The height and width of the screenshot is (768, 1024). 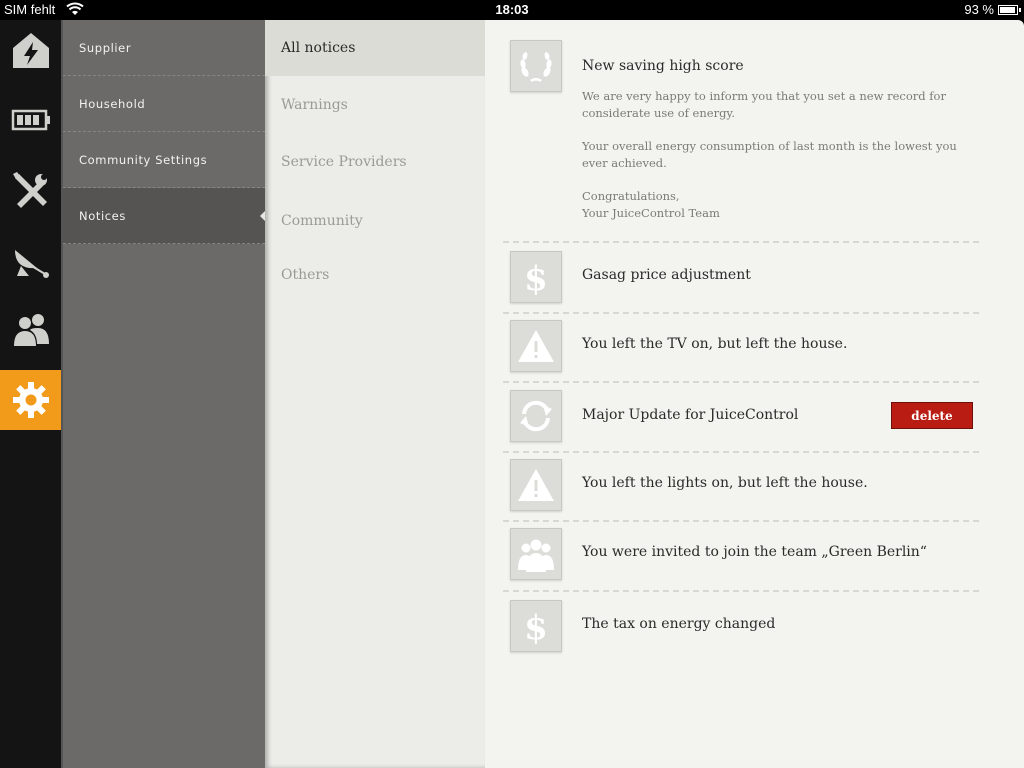 What do you see at coordinates (112, 103) in the screenshot?
I see `menu-item-label: Household` at bounding box center [112, 103].